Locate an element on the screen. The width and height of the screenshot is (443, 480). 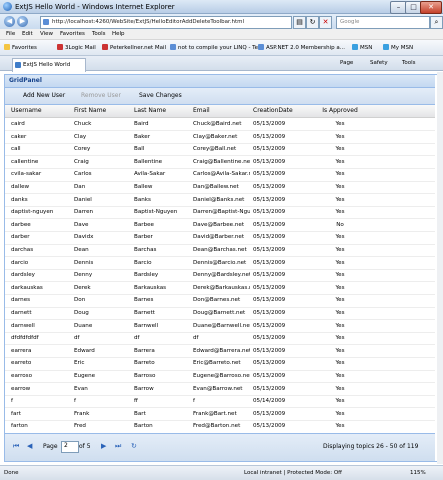
cell-first-name: Eric is located at coordinates (79, 363).